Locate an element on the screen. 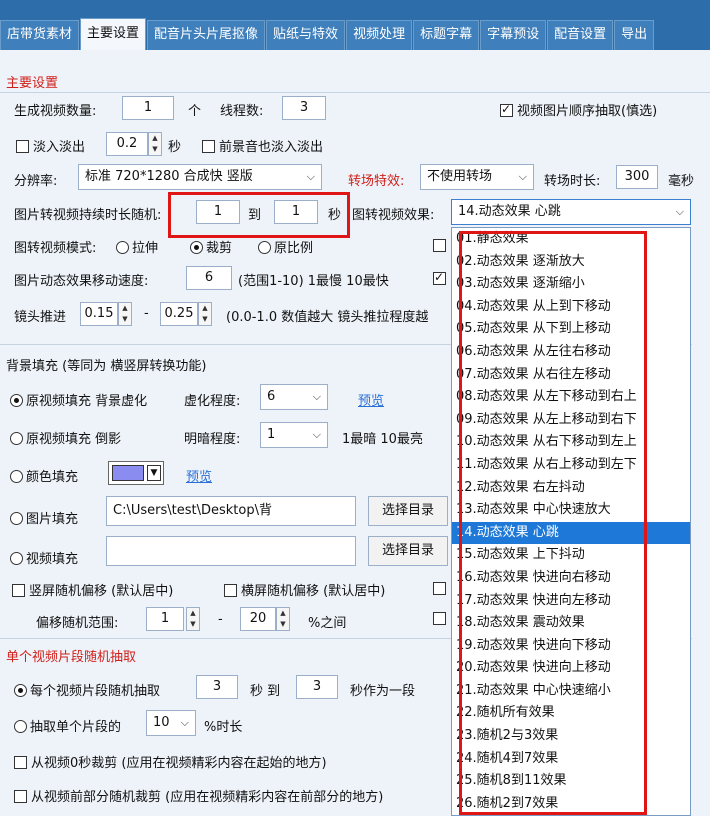 The width and height of the screenshot is (710, 816). tab-stickers-effects: 贴纸与特效 is located at coordinates (306, 35).